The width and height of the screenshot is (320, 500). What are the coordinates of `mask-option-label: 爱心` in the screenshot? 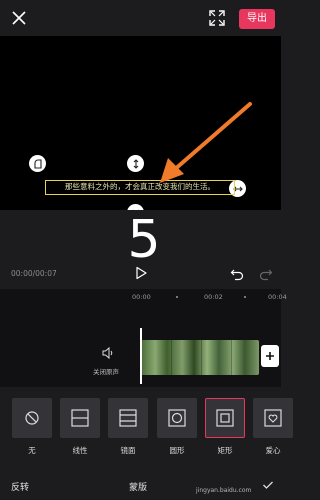 It's located at (273, 450).